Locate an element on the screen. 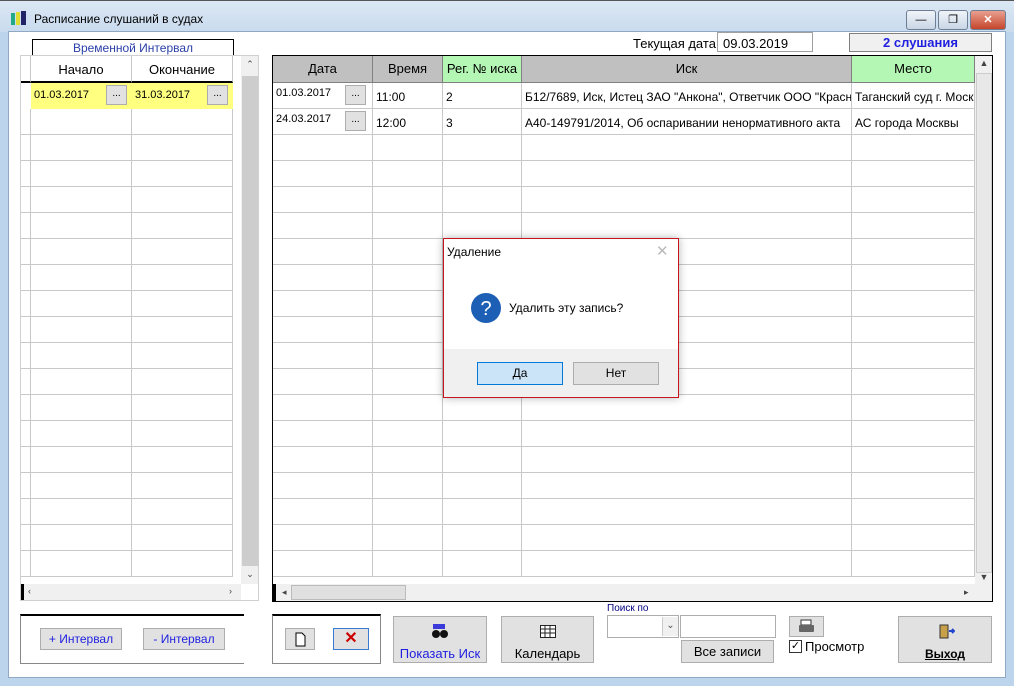 The height and width of the screenshot is (686, 1014). scroll-down-icon: ▼ is located at coordinates (983, 577).